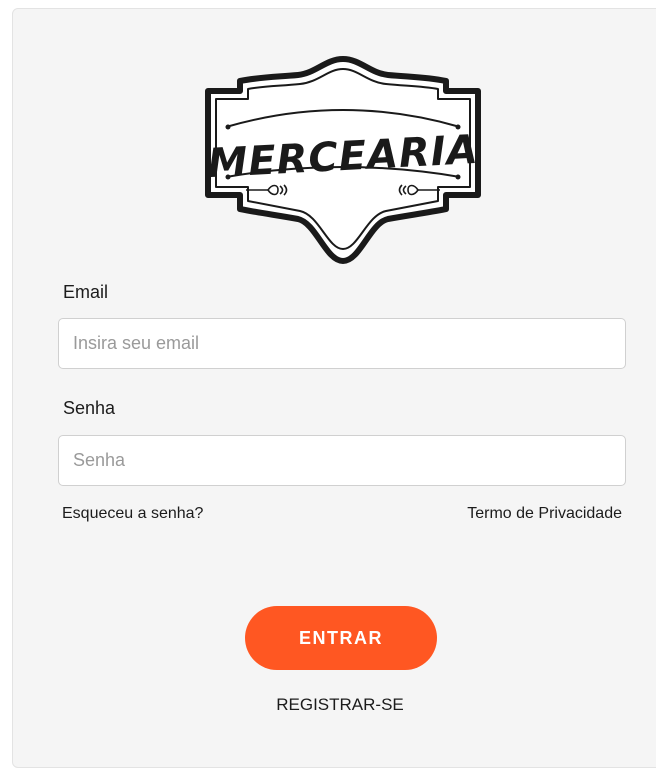 The height and width of the screenshot is (768, 656). Describe the element at coordinates (544, 514) in the screenshot. I see `privacy-terms-link: Termo de Privacidade` at that location.